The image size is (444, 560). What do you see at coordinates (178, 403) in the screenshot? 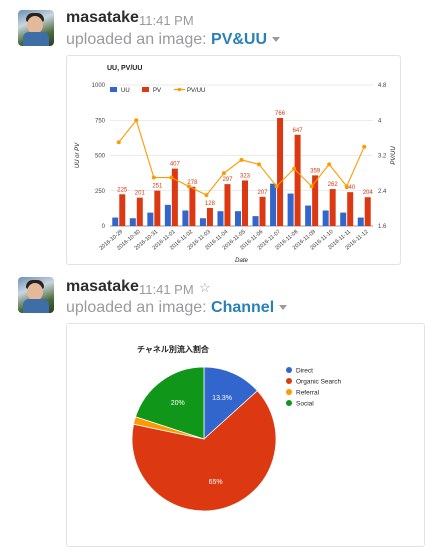
I see `slice-label-3: 20%` at bounding box center [178, 403].